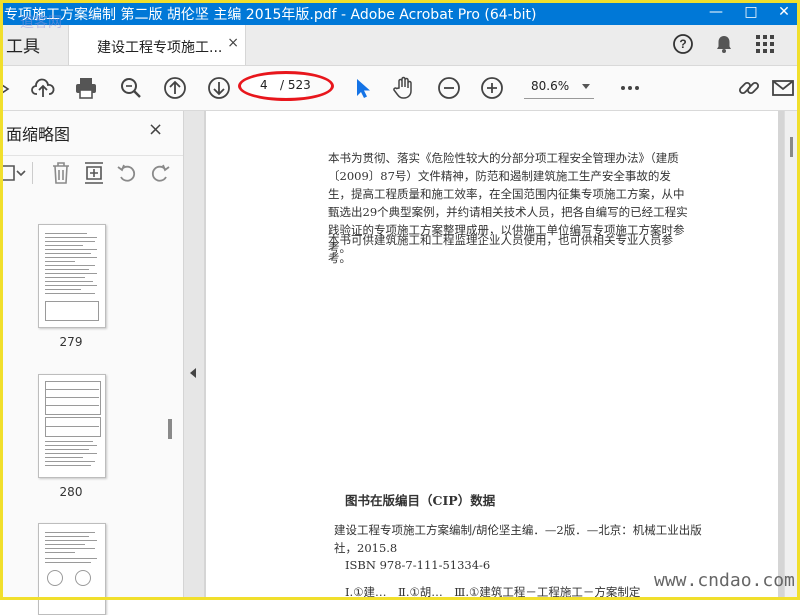 The image size is (800, 615). I want to click on panel-toolbar, so click(91, 172).